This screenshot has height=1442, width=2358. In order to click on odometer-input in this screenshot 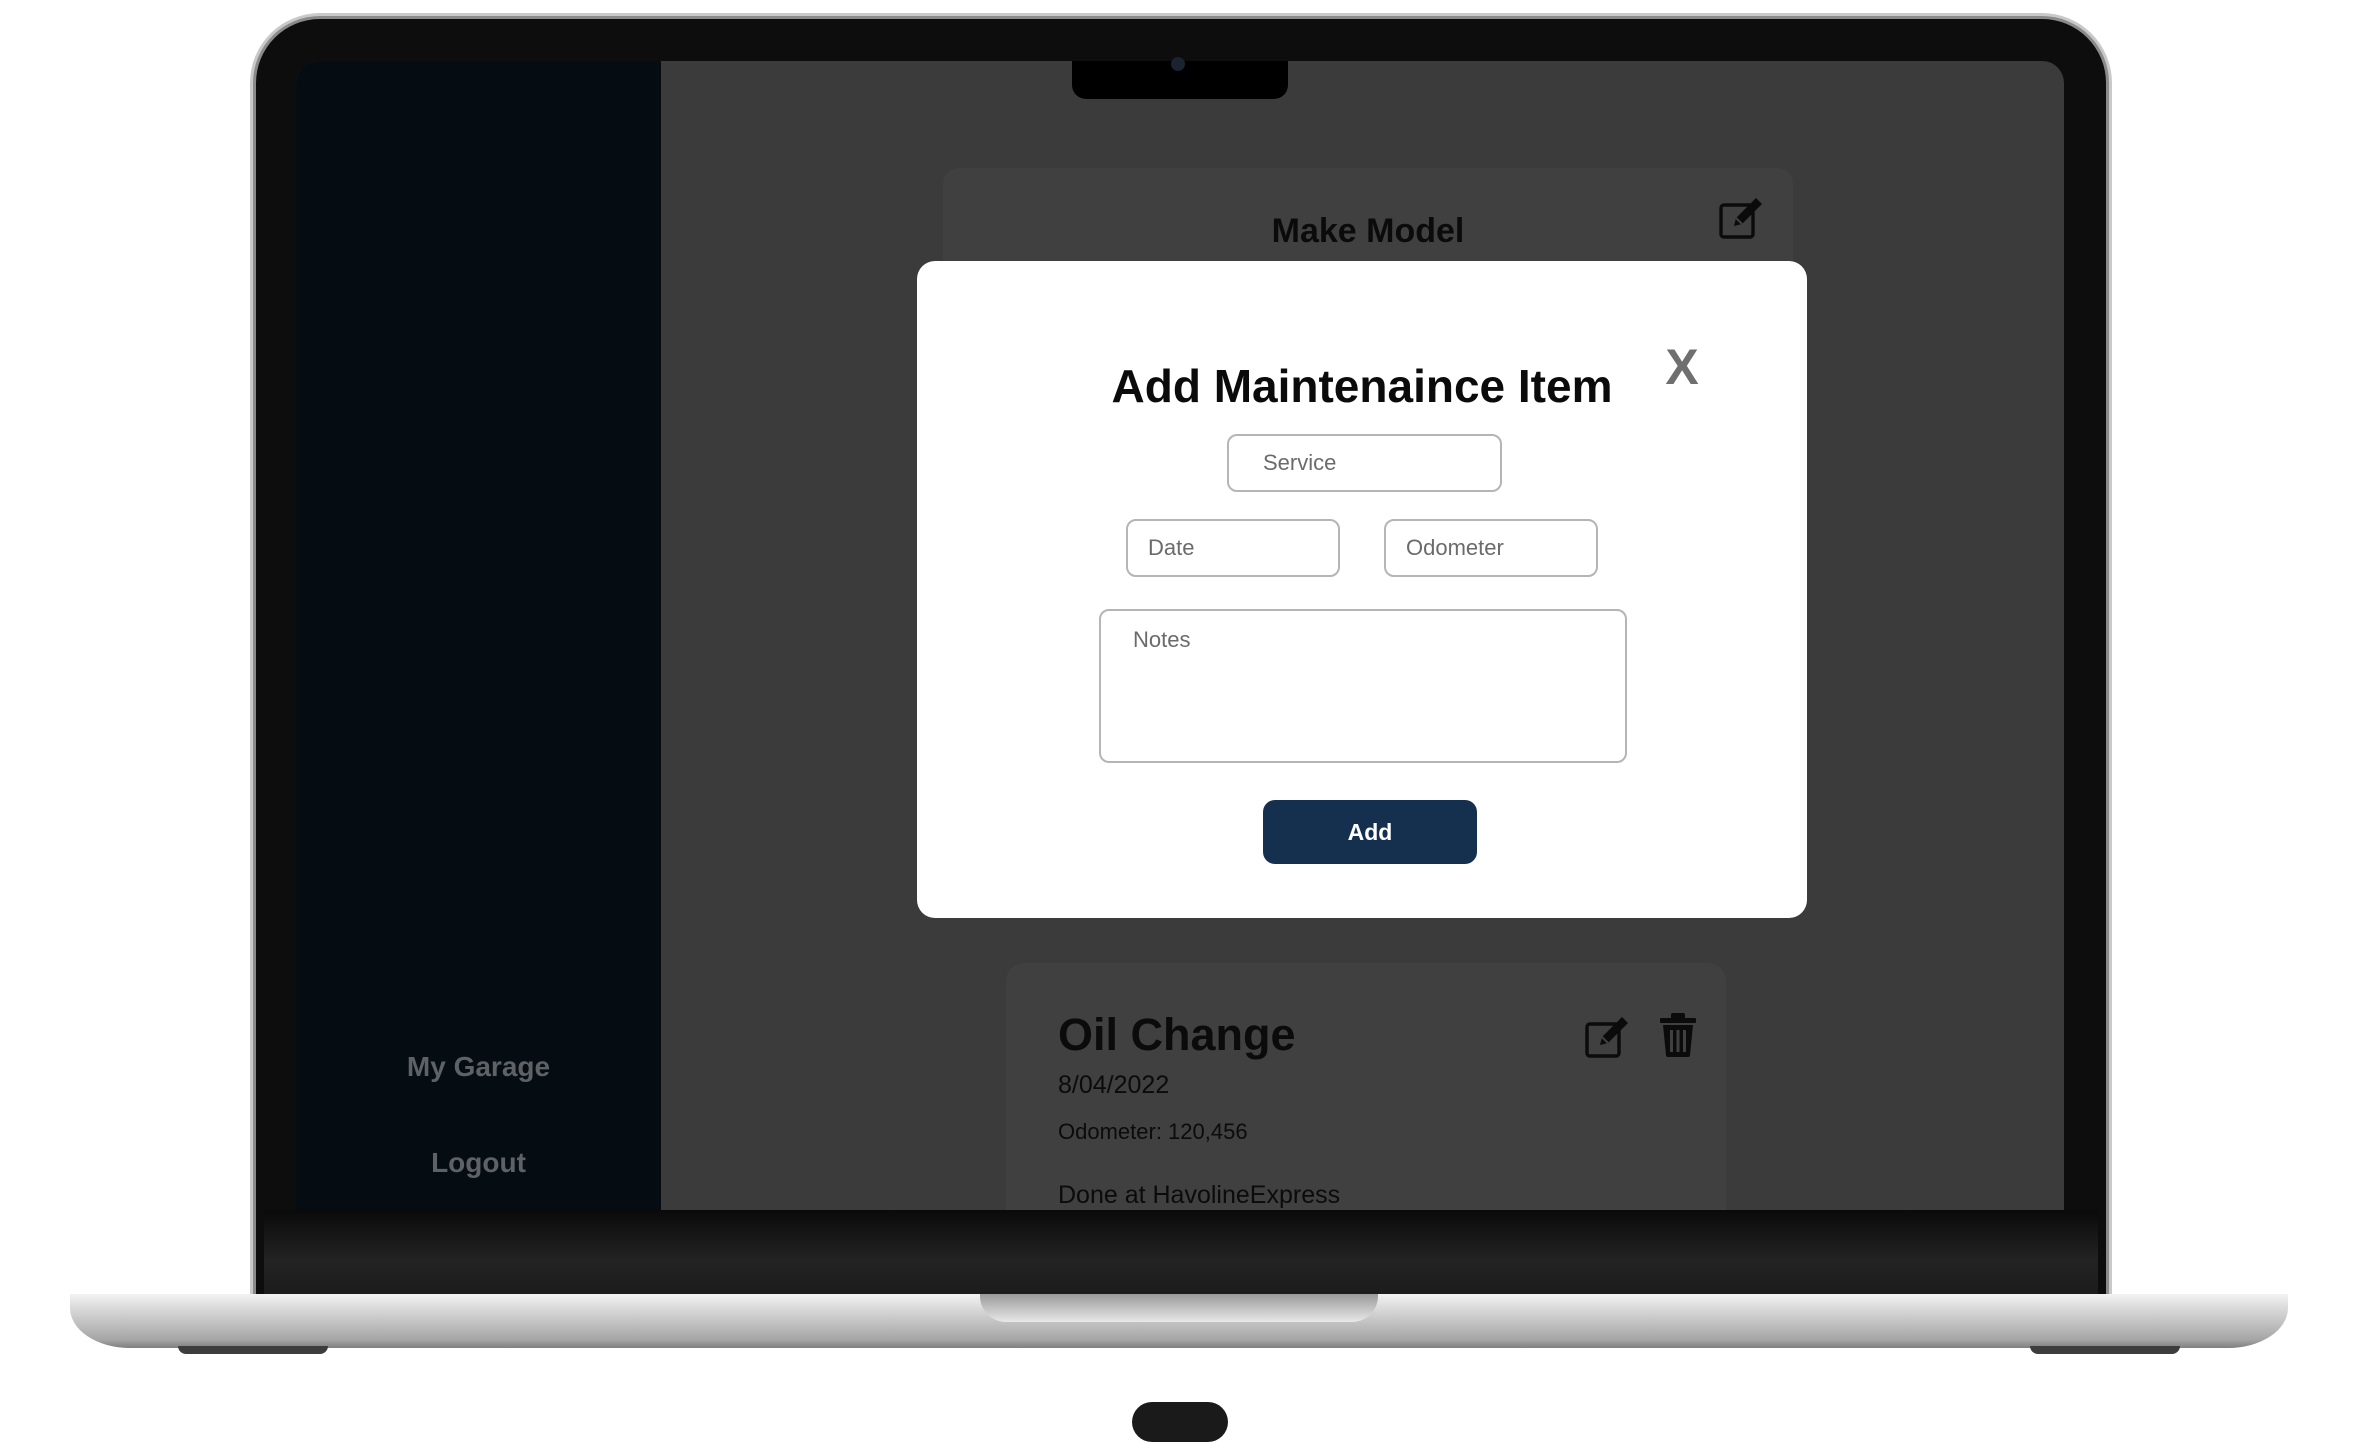, I will do `click(1491, 548)`.